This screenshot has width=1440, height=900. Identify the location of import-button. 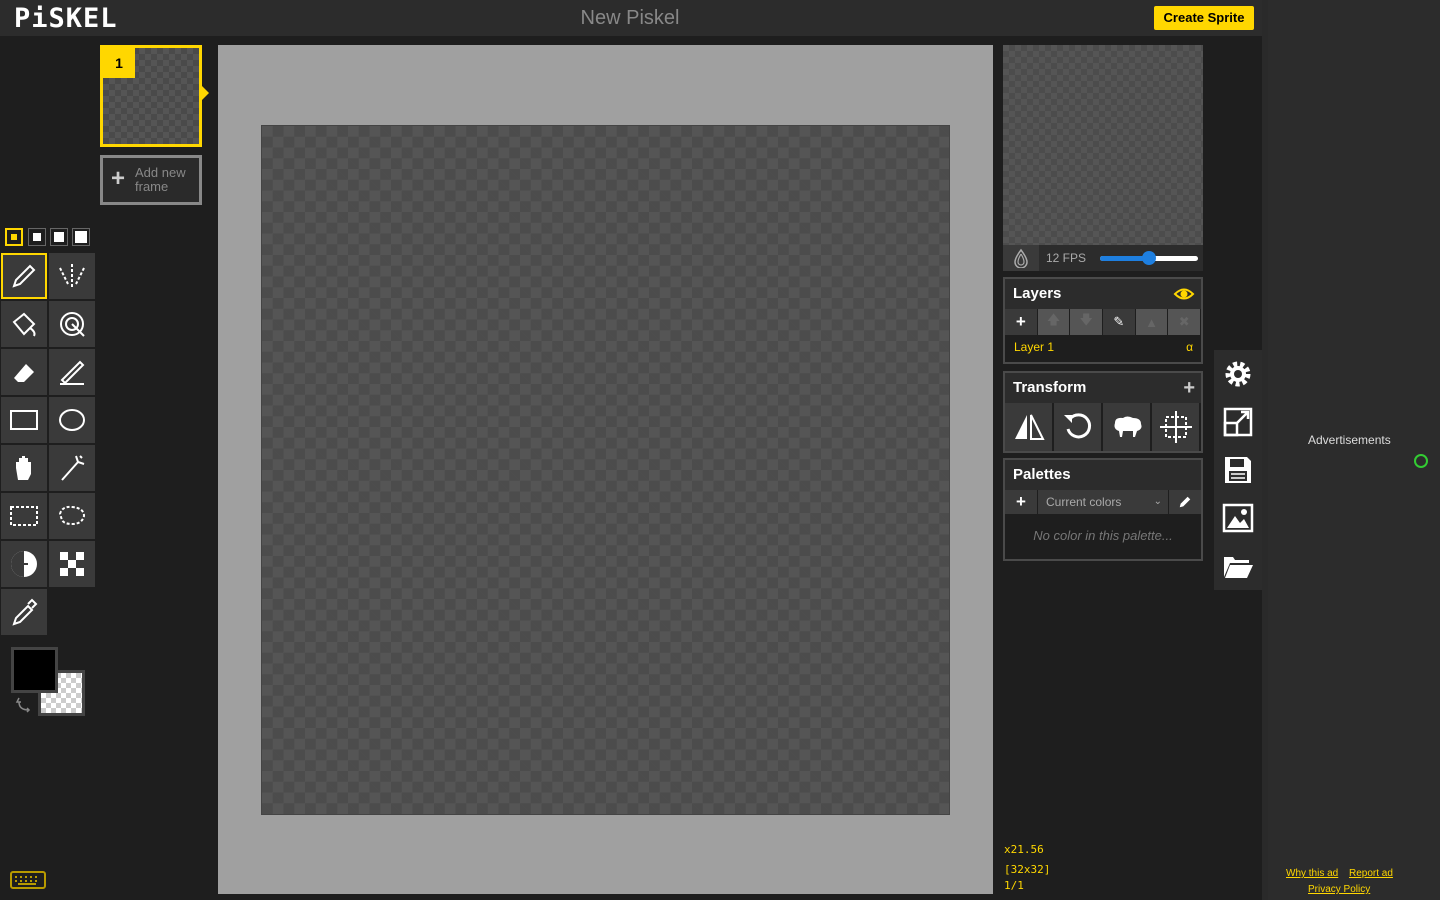
(1238, 566).